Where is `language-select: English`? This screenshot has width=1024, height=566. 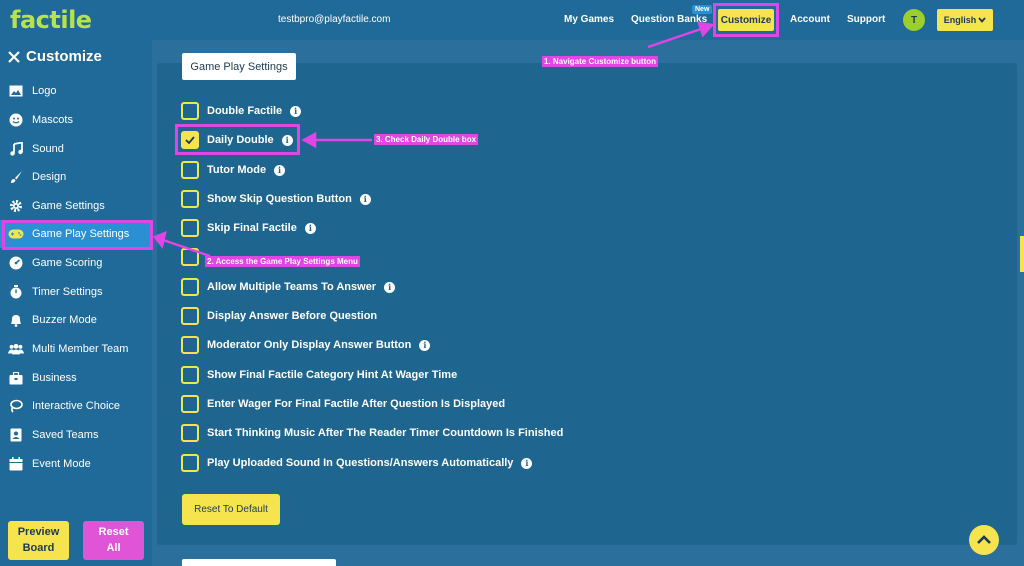
language-select: English is located at coordinates (965, 20).